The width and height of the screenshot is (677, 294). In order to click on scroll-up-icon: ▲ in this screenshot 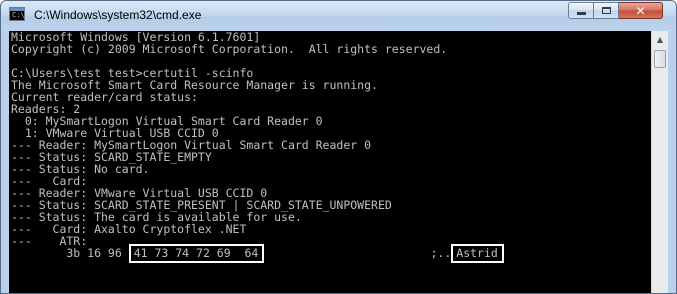, I will do `click(660, 39)`.